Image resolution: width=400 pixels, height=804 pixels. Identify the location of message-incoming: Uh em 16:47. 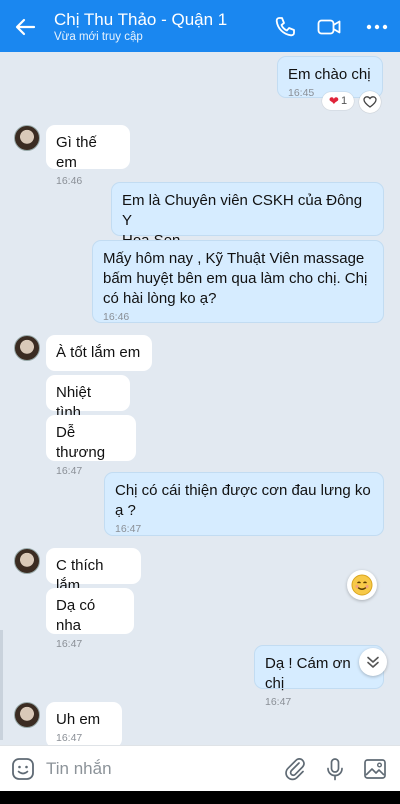
(84, 723).